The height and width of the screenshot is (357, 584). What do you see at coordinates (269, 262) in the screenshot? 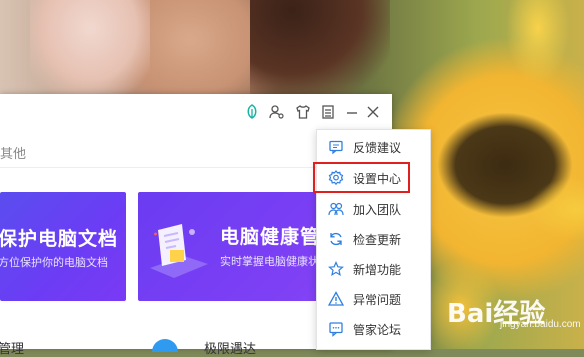
I see `card-subtitle: 实时掌握电脑健康状` at bounding box center [269, 262].